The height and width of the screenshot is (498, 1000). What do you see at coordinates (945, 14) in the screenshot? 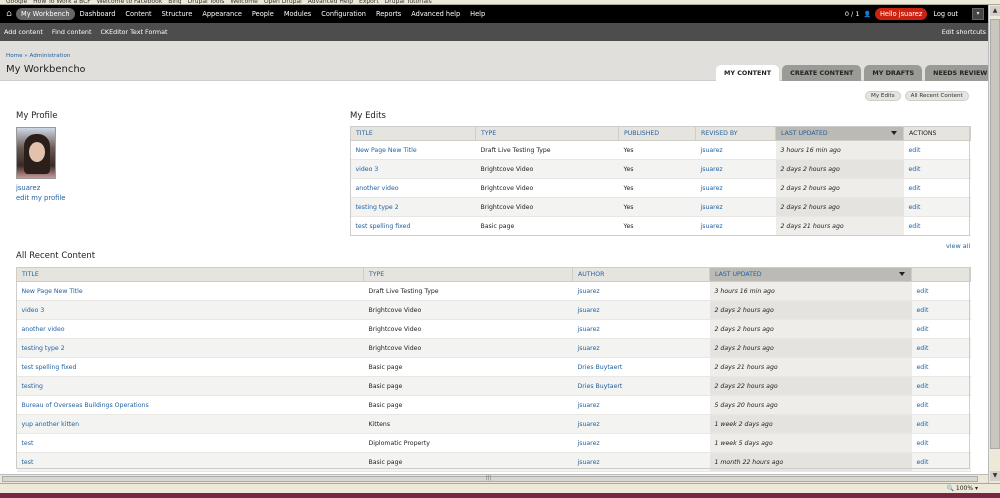
I see `logout-link: Log out` at bounding box center [945, 14].